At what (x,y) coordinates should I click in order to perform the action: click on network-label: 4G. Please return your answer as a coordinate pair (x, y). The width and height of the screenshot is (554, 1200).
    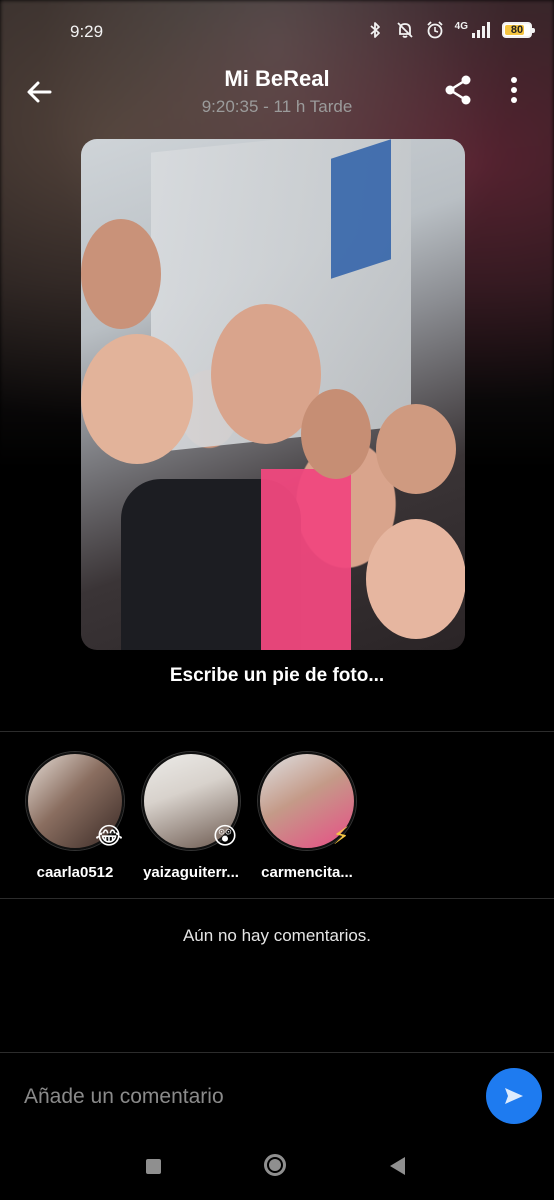
    Looking at the image, I should click on (461, 26).